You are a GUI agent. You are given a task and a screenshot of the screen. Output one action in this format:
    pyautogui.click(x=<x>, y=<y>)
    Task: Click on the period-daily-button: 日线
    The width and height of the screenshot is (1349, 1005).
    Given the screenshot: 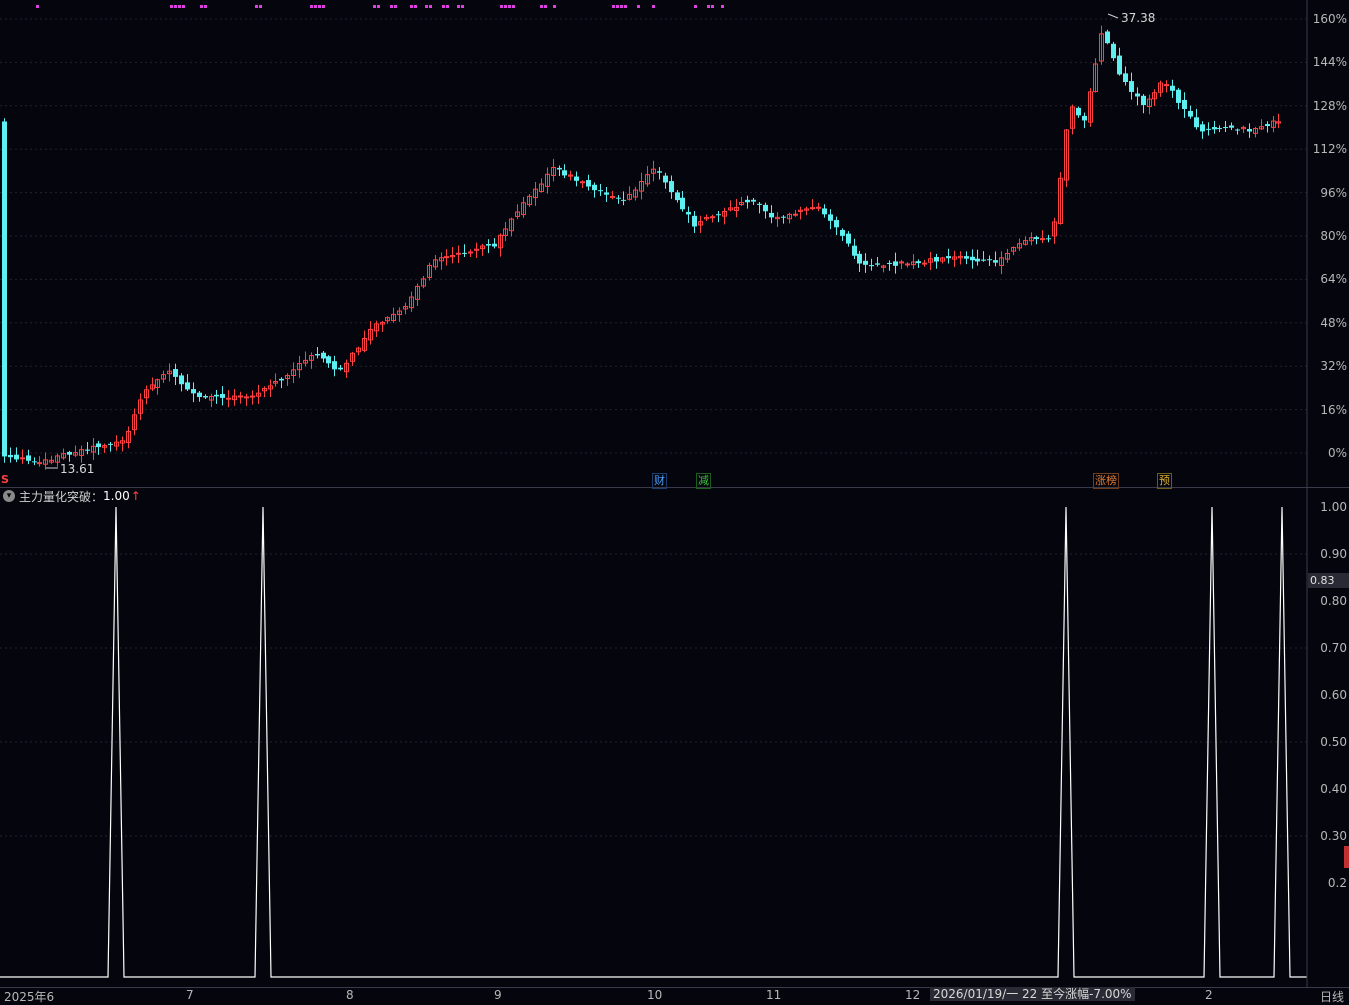 What is the action you would take?
    pyautogui.click(x=1332, y=996)
    